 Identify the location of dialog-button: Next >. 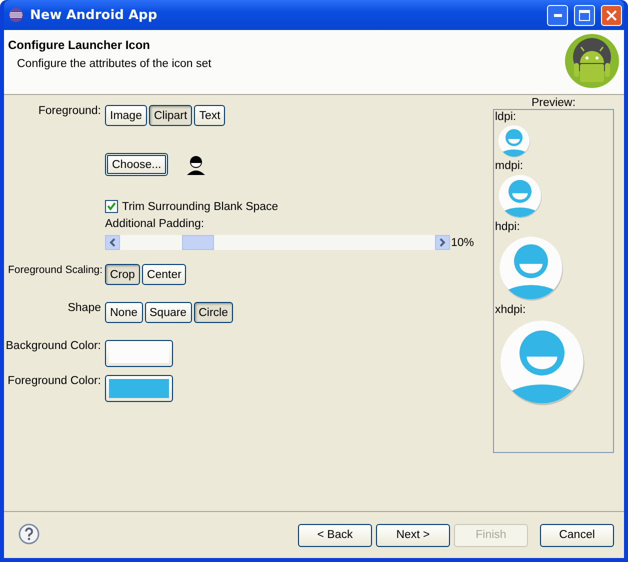
(413, 535).